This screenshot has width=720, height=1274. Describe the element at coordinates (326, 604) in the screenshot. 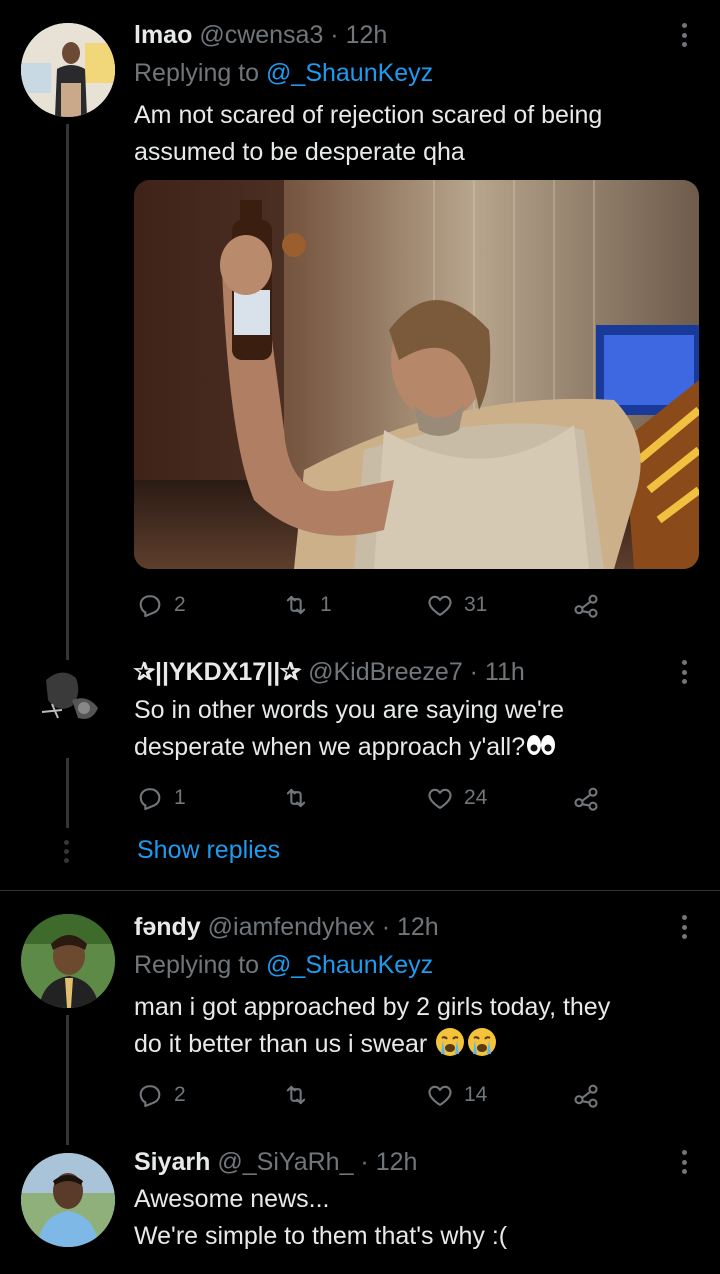

I see `retweet-count: 1` at that location.